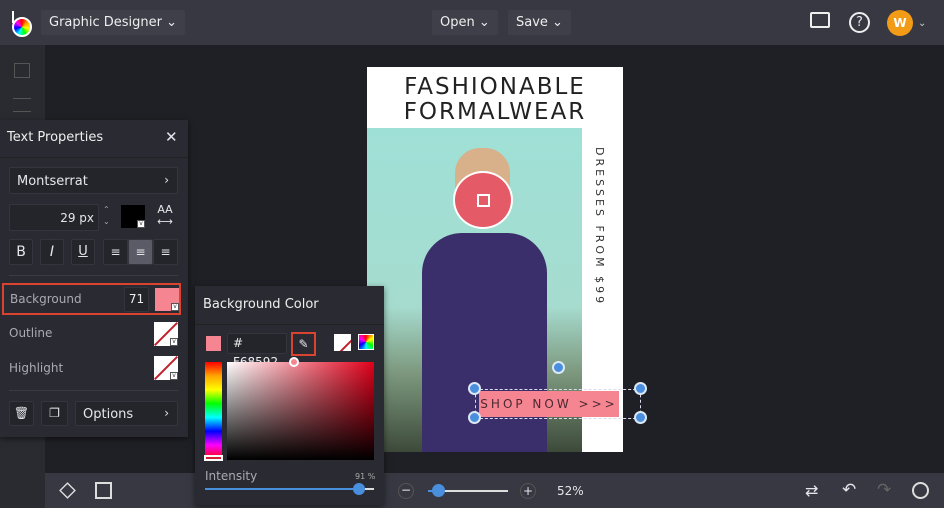 Image resolution: width=944 pixels, height=508 pixels. I want to click on eyedropper-loupe, so click(483, 200).